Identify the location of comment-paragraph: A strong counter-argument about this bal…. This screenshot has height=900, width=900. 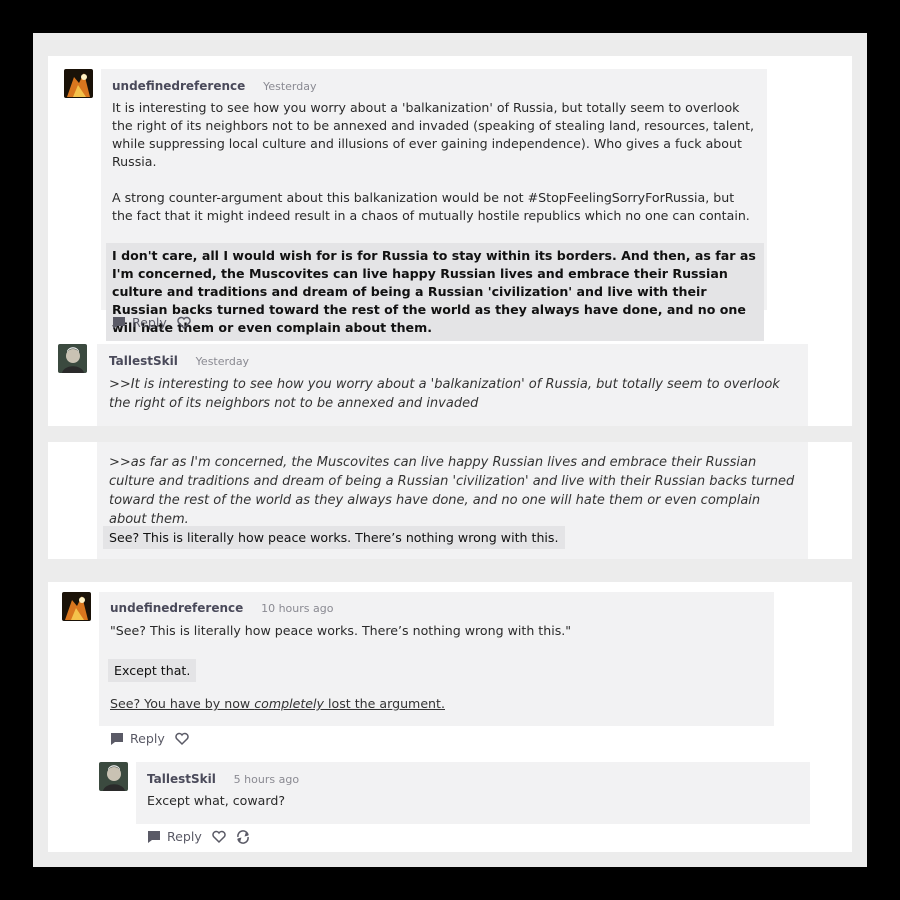
(431, 206).